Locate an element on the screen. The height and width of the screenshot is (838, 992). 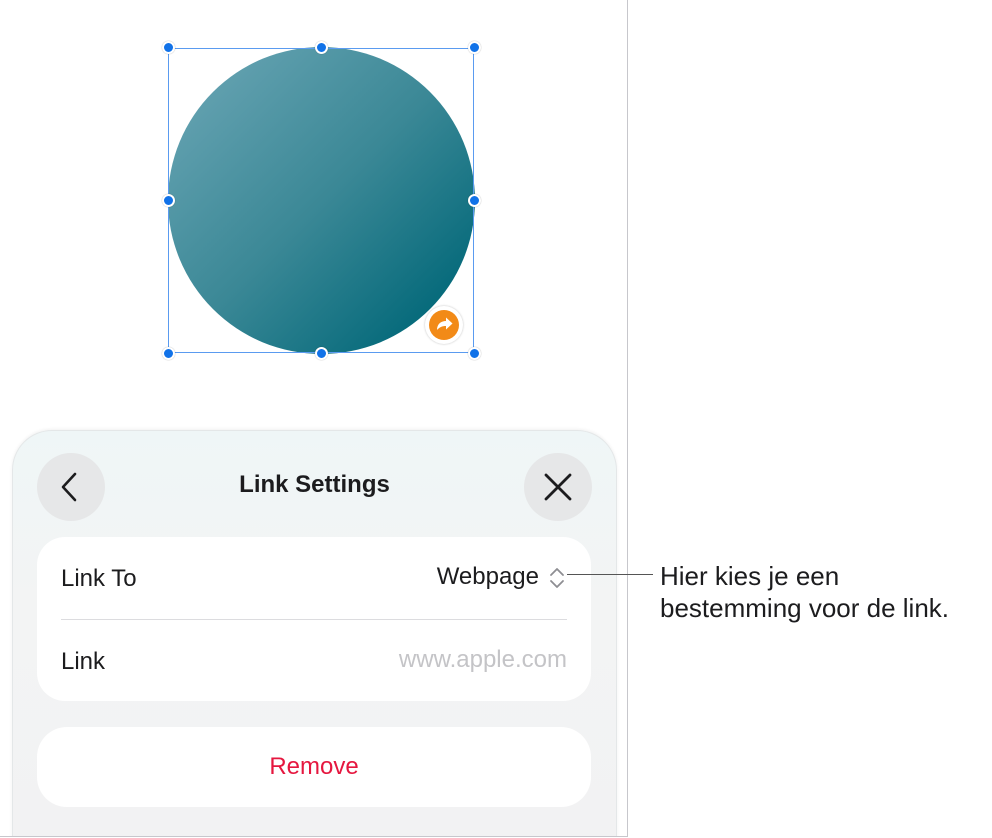
link-to-value: Webpage is located at coordinates (488, 577).